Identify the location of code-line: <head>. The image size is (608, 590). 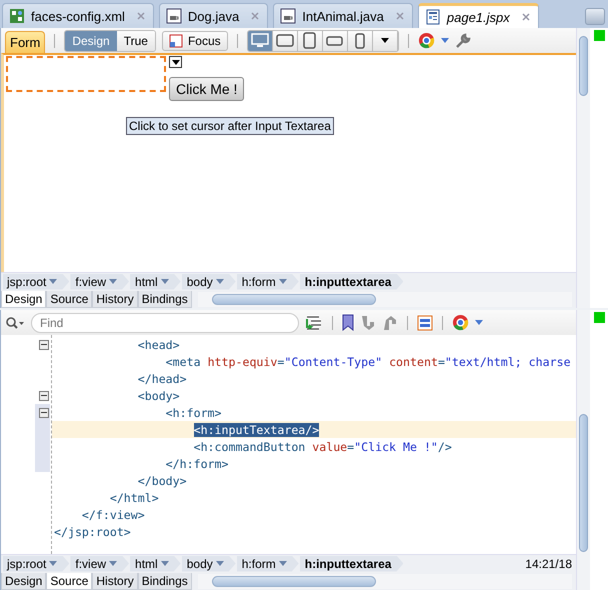
(158, 344).